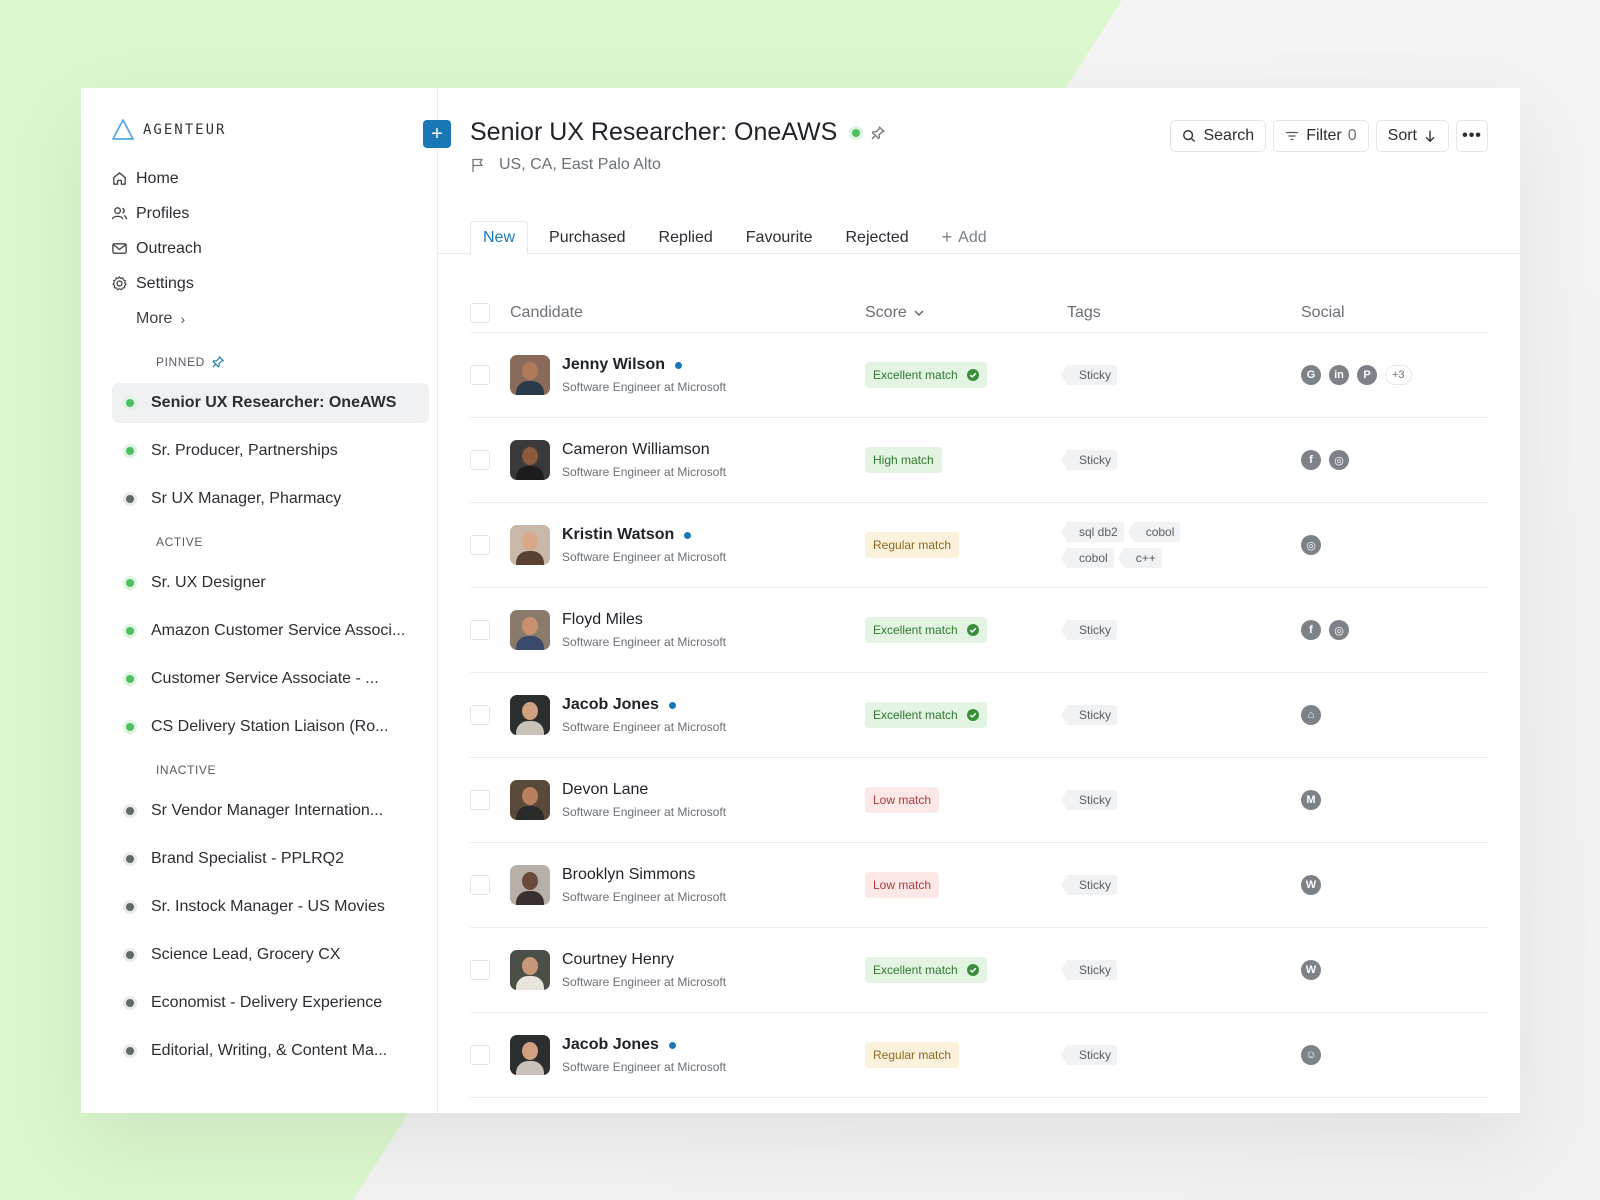  What do you see at coordinates (1412, 136) in the screenshot?
I see `sort-button: Sort` at bounding box center [1412, 136].